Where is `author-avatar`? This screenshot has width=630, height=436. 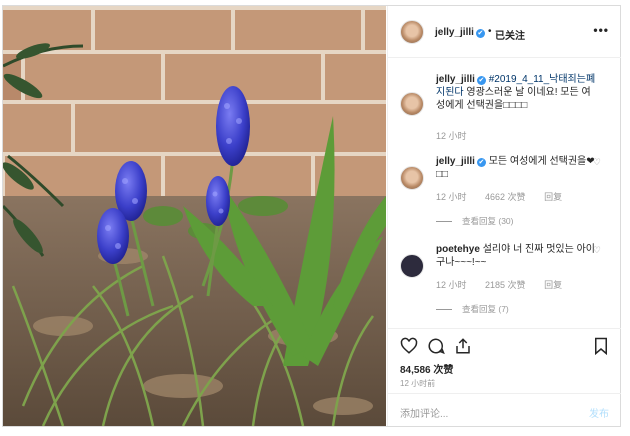
author-avatar is located at coordinates (412, 32).